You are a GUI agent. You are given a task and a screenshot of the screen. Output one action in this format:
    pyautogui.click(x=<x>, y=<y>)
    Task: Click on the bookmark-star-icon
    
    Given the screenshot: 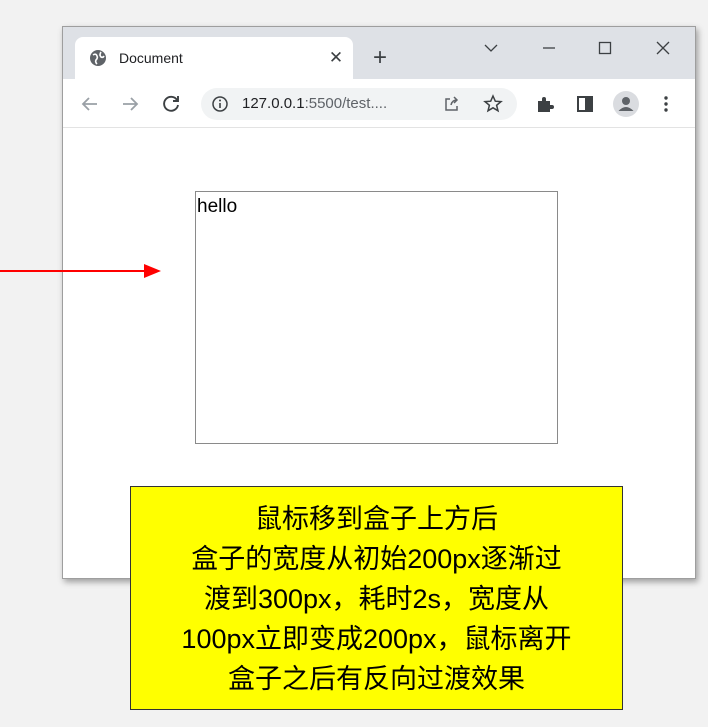 What is the action you would take?
    pyautogui.click(x=493, y=104)
    